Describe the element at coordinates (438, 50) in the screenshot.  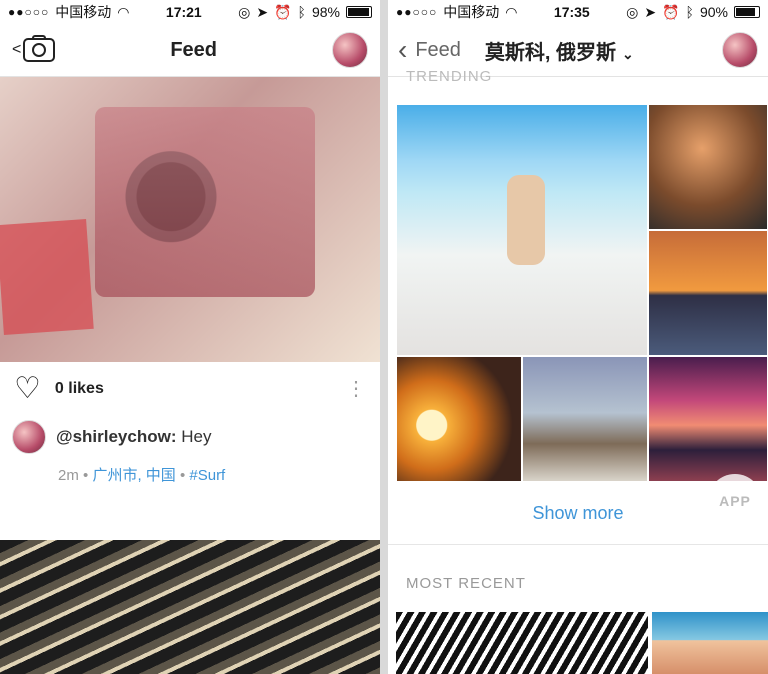
I see `back-button: Feed` at that location.